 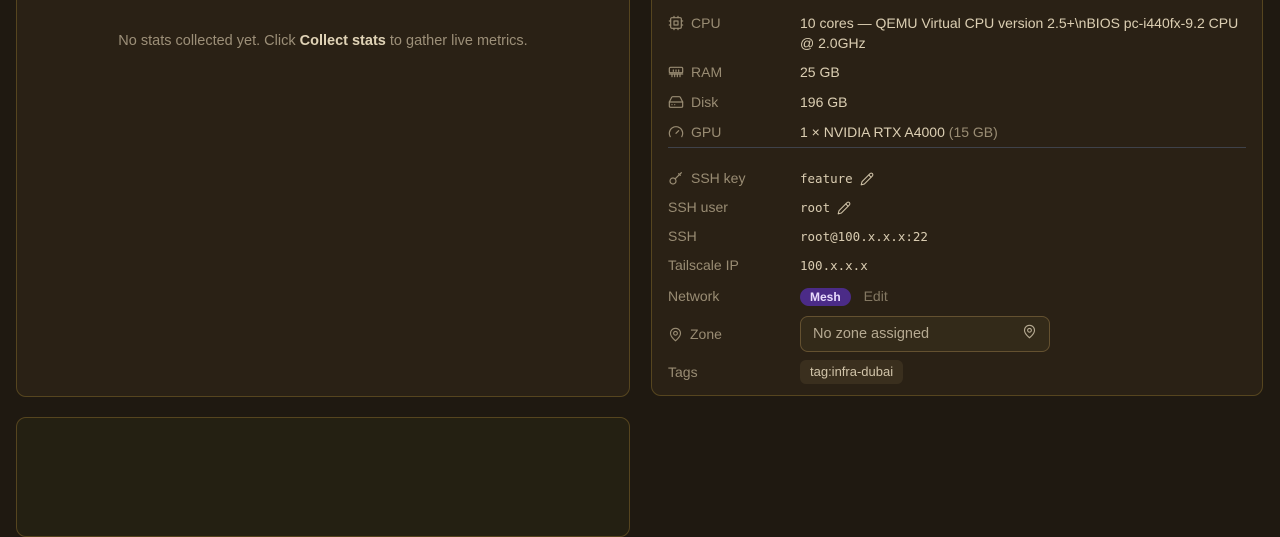 I want to click on collect-stats-mention: Collect stats, so click(x=342, y=41).